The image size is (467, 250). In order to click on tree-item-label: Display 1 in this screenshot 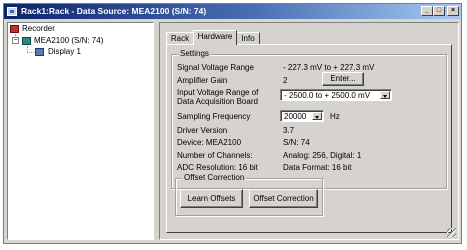, I will do `click(64, 51)`.